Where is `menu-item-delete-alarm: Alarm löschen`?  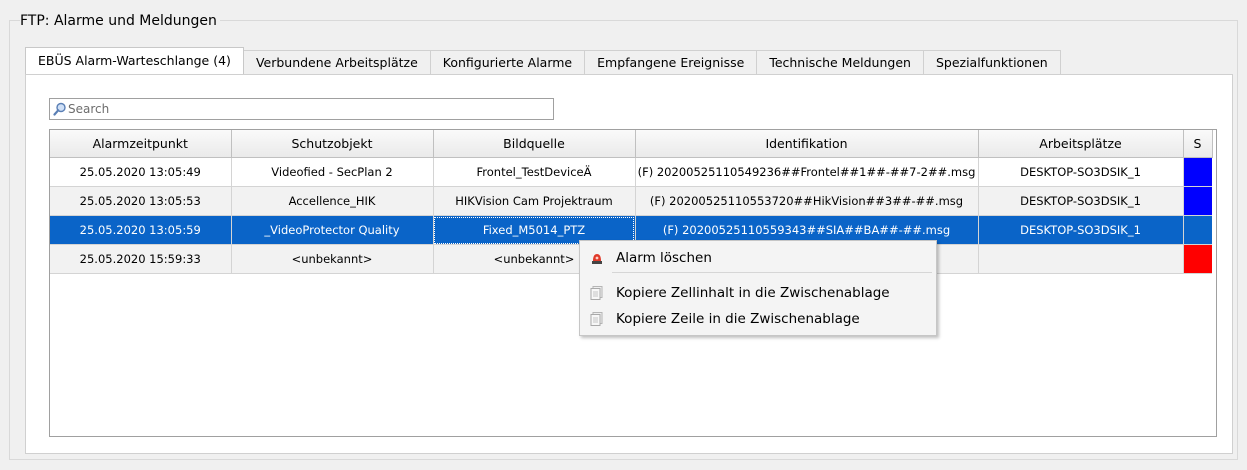
menu-item-delete-alarm: Alarm löschen is located at coordinates (758, 258).